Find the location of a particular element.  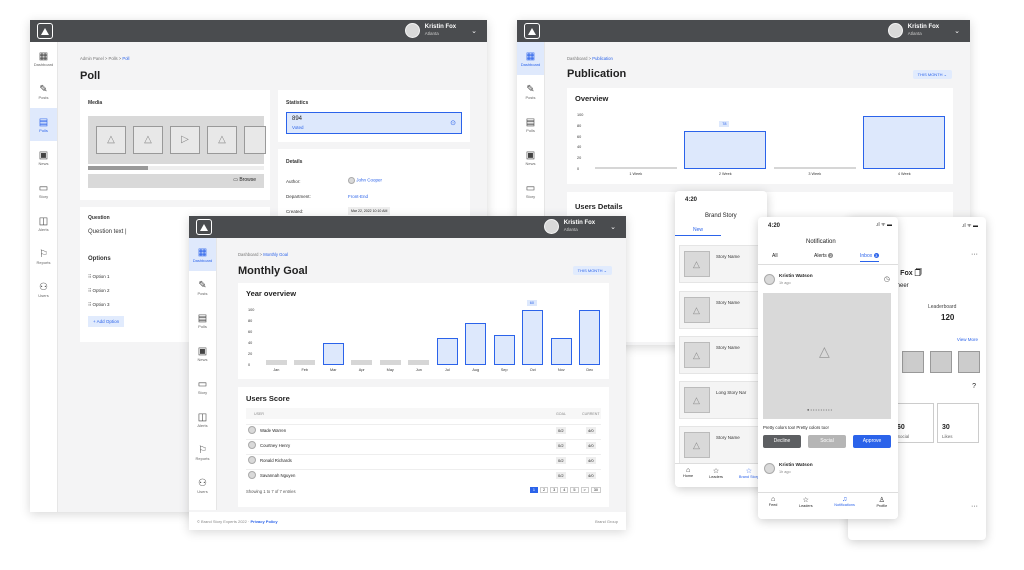

nav-notifications: ♫ Notifications is located at coordinates (844, 507).